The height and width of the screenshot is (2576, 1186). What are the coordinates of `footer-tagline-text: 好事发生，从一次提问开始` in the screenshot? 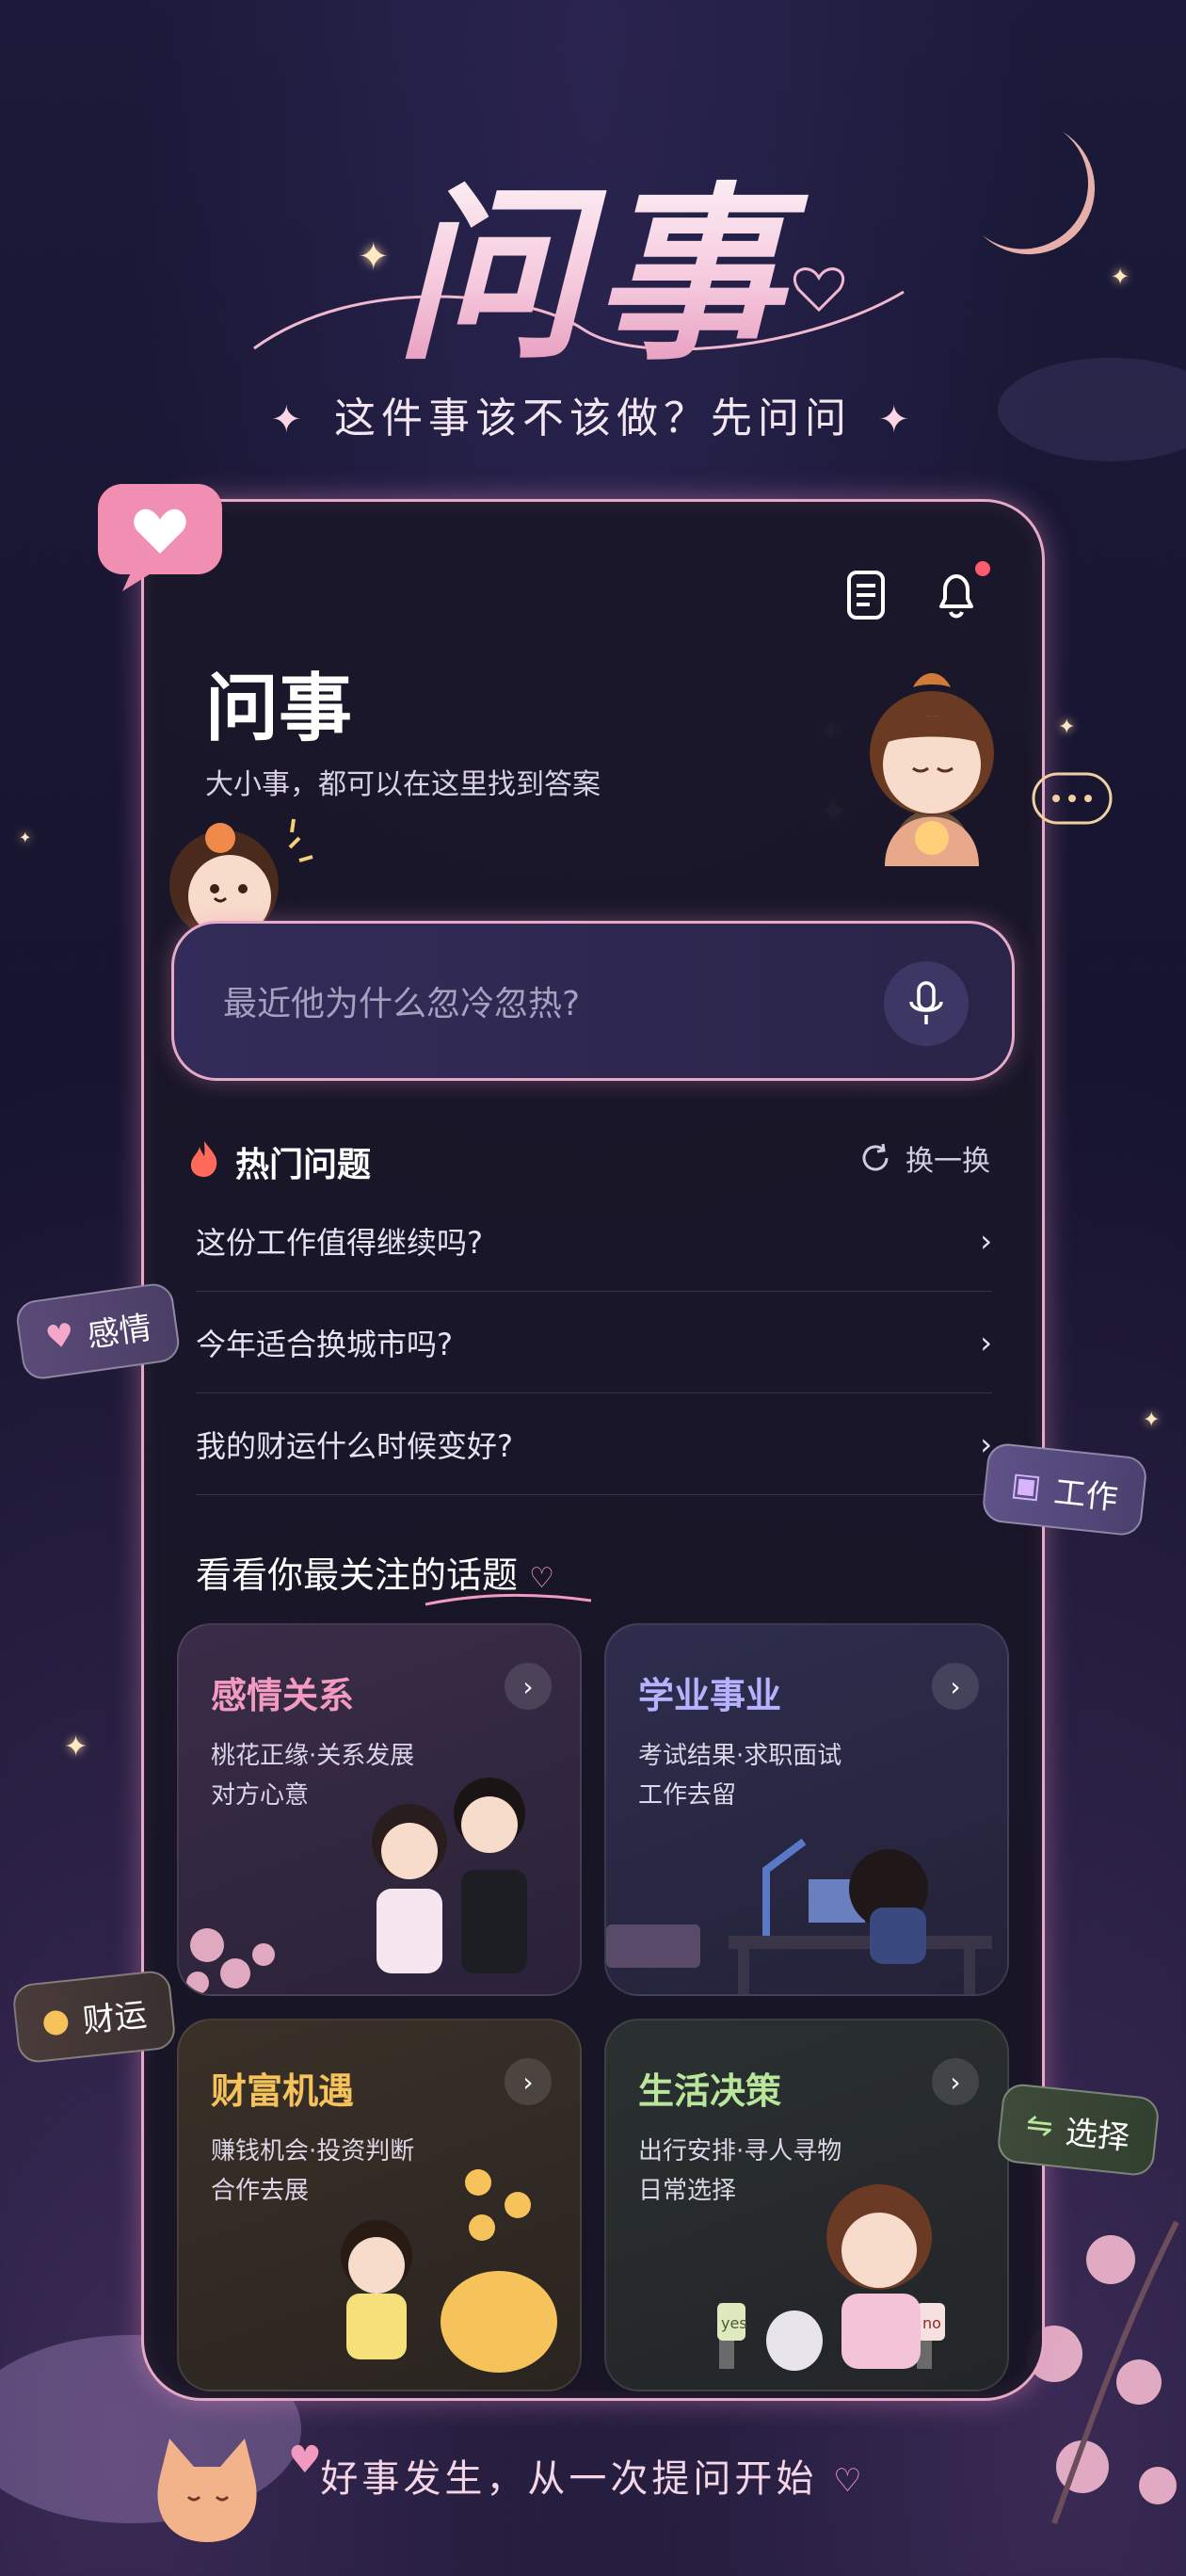 It's located at (569, 2479).